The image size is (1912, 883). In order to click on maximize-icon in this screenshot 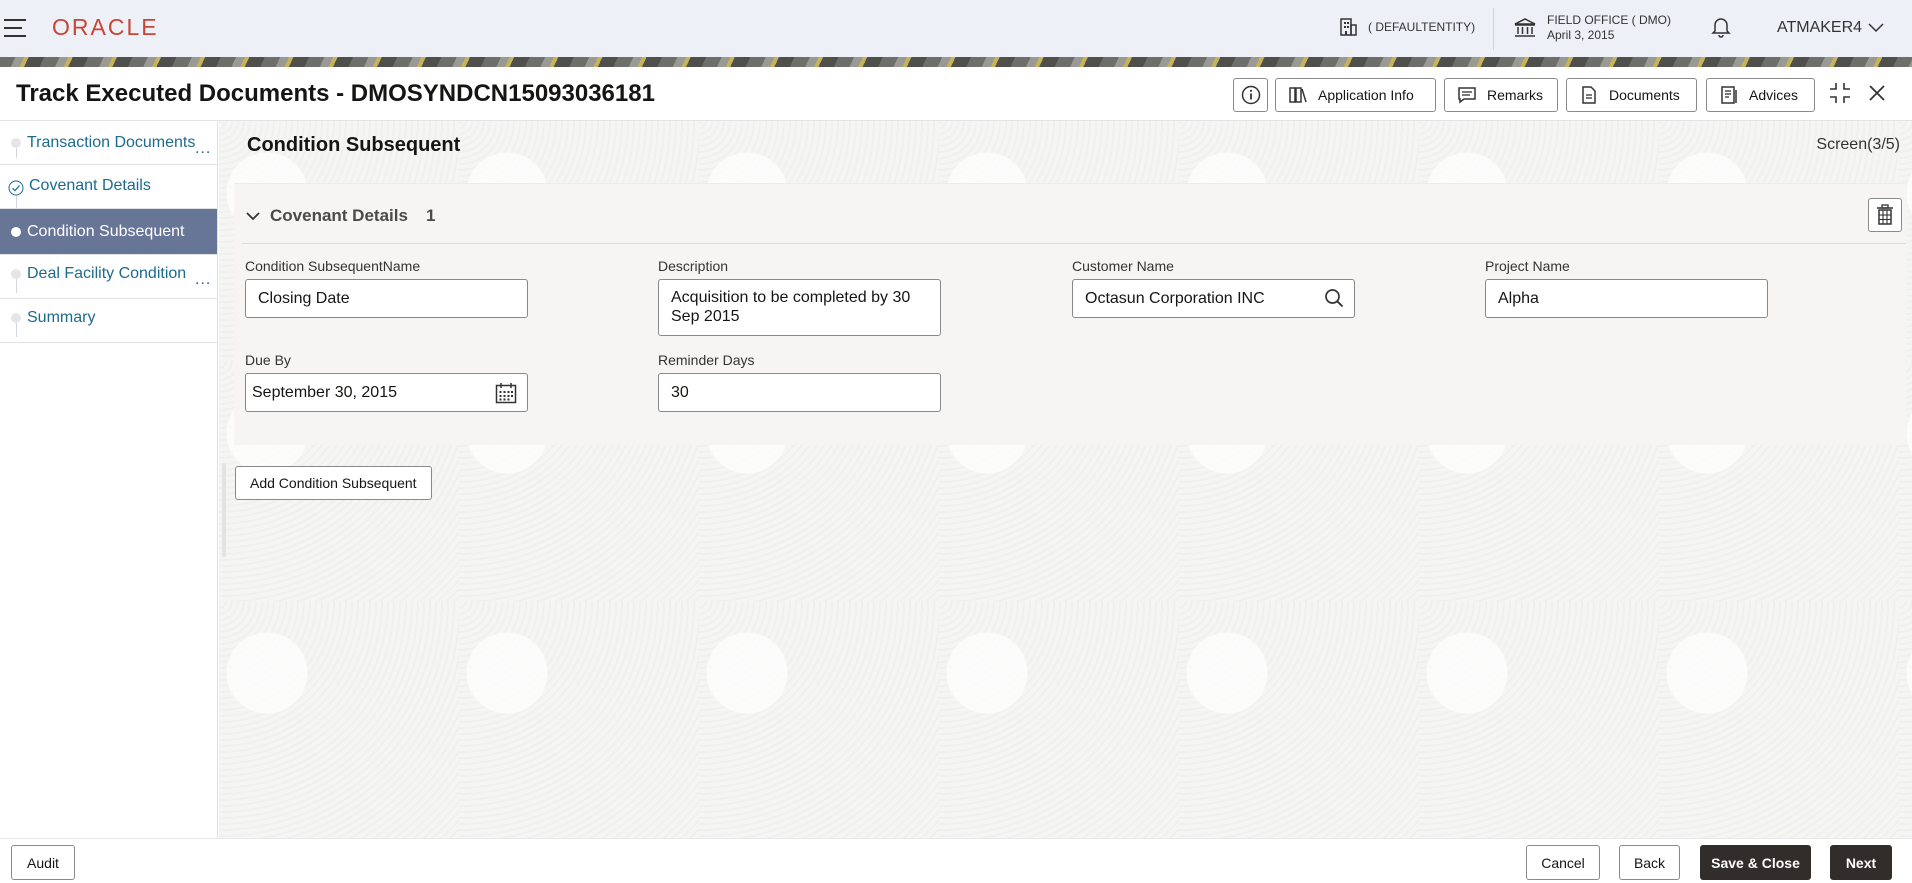, I will do `click(1840, 93)`.